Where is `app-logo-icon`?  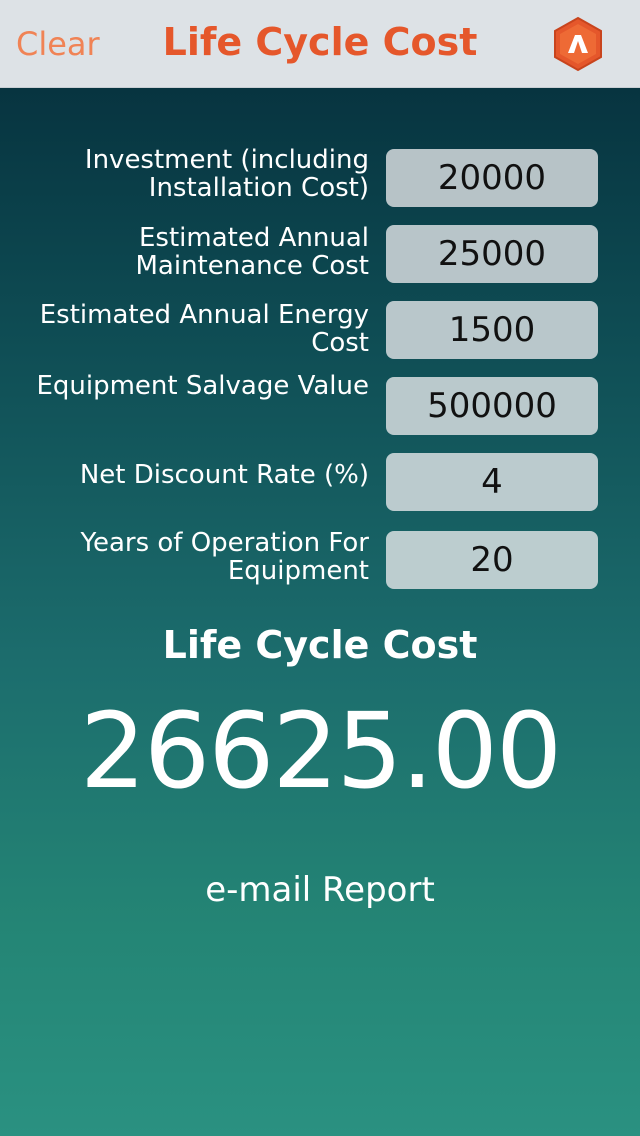
app-logo-icon is located at coordinates (578, 44).